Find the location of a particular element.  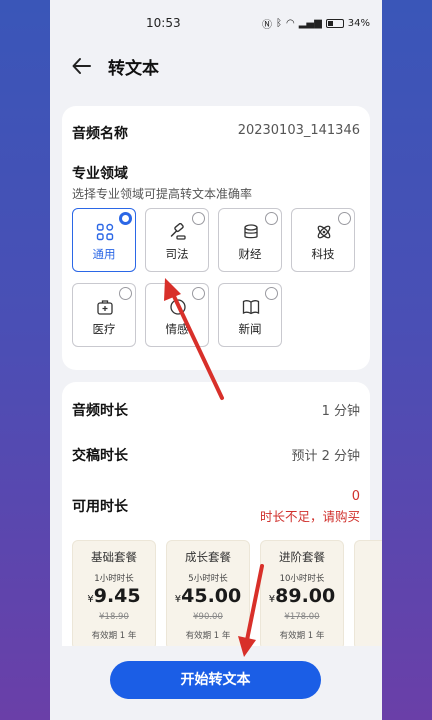

gavel-icon is located at coordinates (178, 231).